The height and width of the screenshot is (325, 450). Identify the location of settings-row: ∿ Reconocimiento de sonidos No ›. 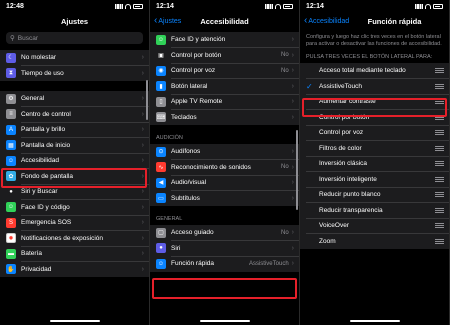
(224, 167).